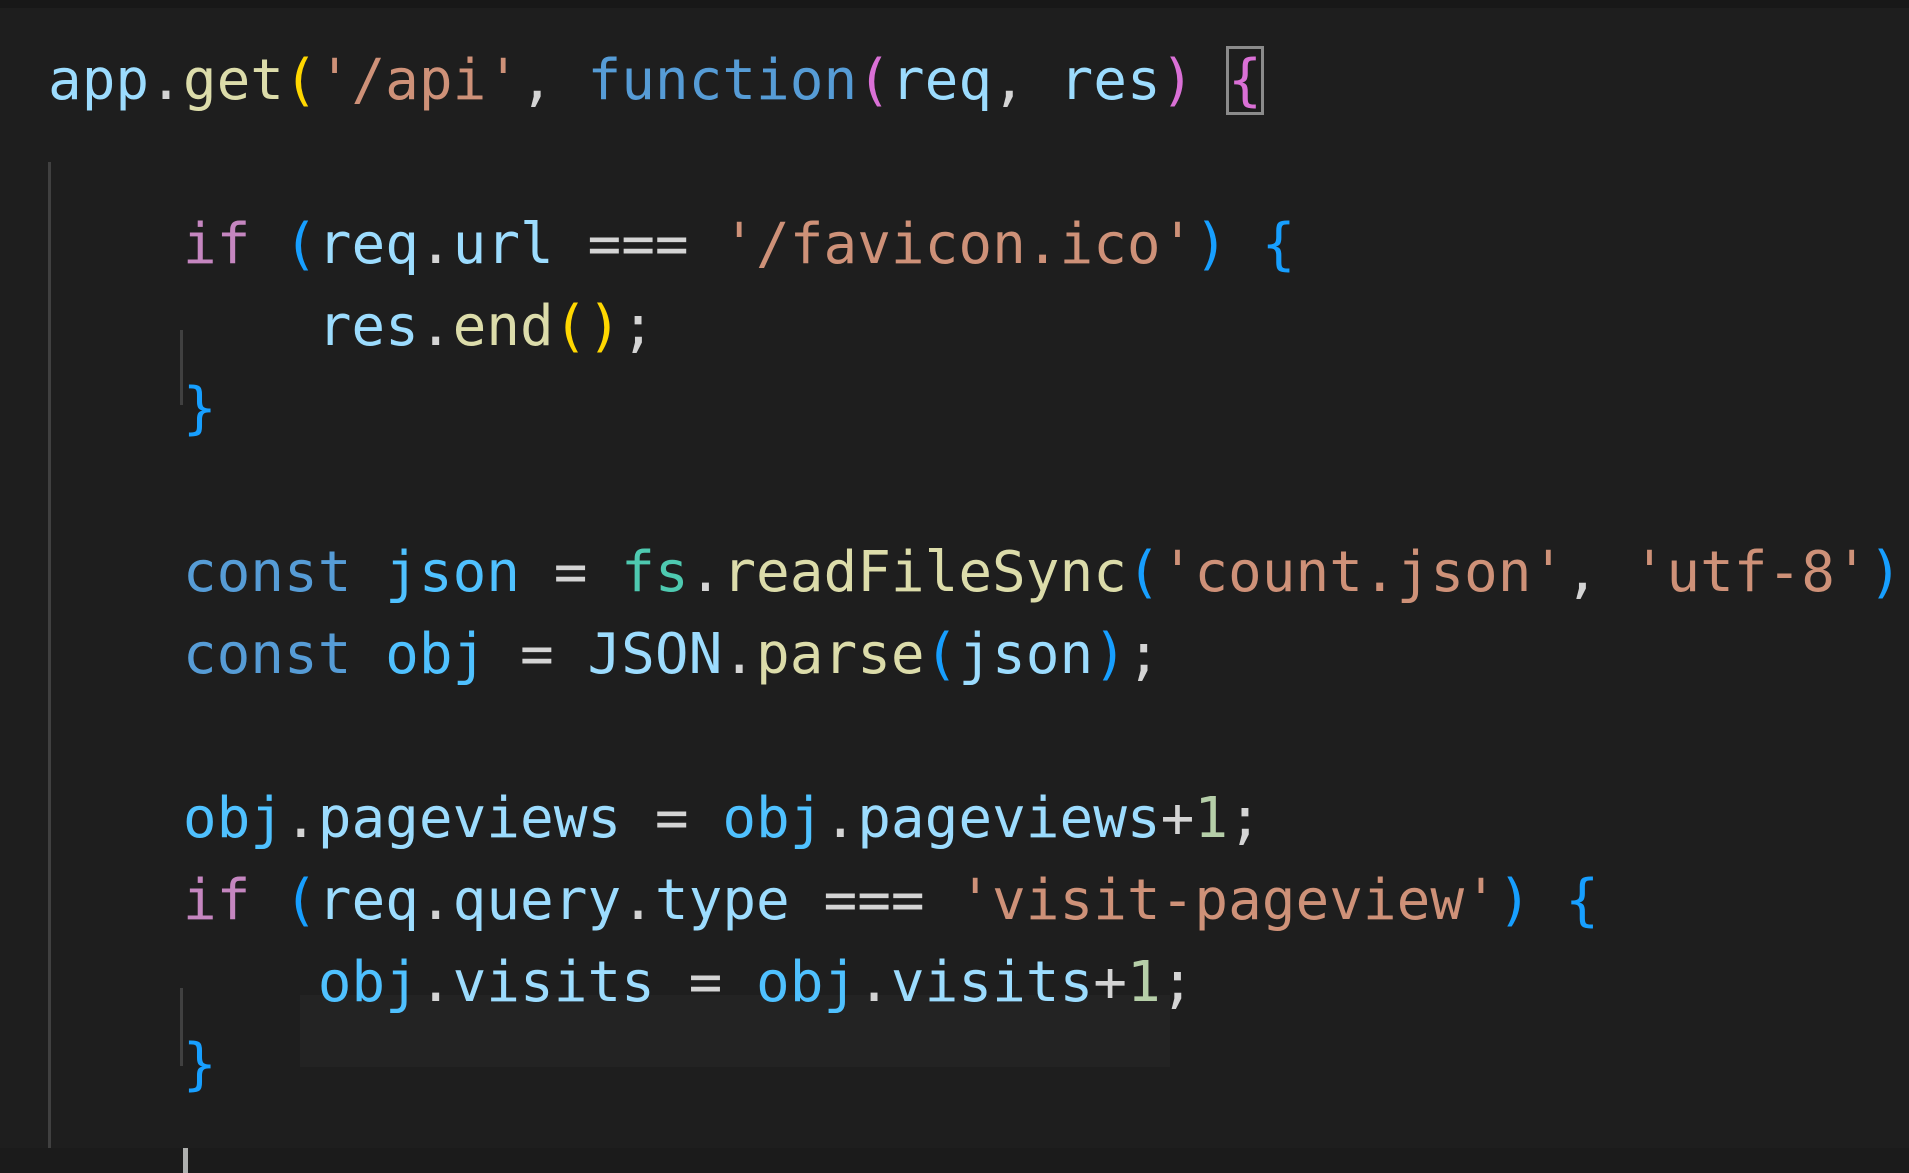 This screenshot has height=1173, width=1909. What do you see at coordinates (604, 655) in the screenshot?
I see `code-line: const obj = JSON.parse(json);` at bounding box center [604, 655].